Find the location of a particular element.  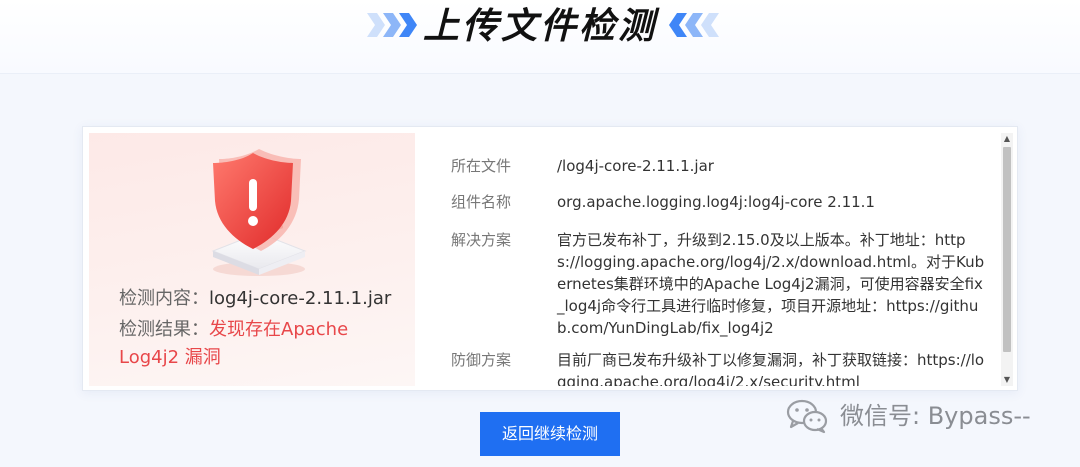

detail-value: /log4j-core-2.11.1.jar is located at coordinates (635, 166).